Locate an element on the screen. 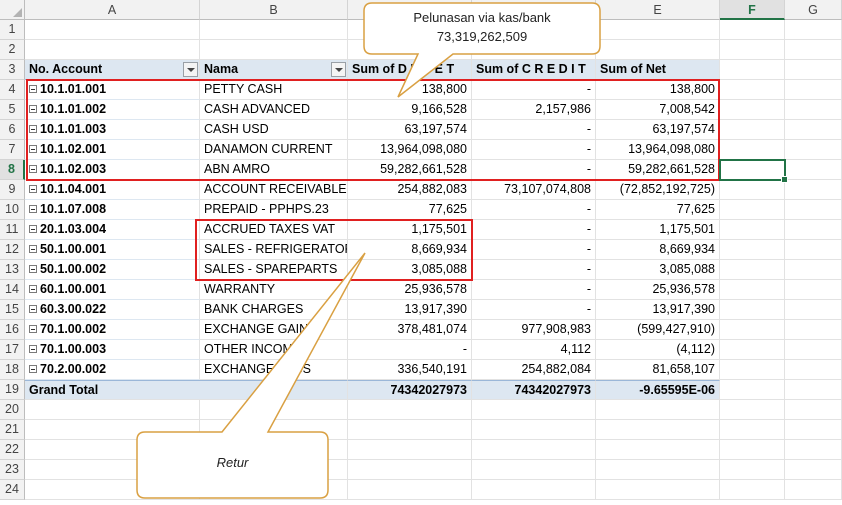 This screenshot has width=842, height=505. debet-cell: 9,166,528 is located at coordinates (410, 110).